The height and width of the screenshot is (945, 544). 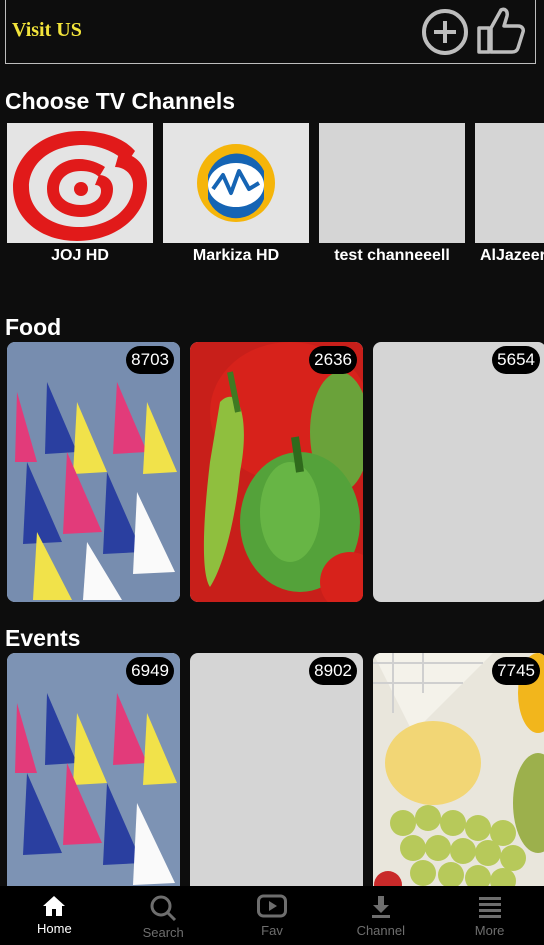 I want to click on add-button, so click(x=445, y=32).